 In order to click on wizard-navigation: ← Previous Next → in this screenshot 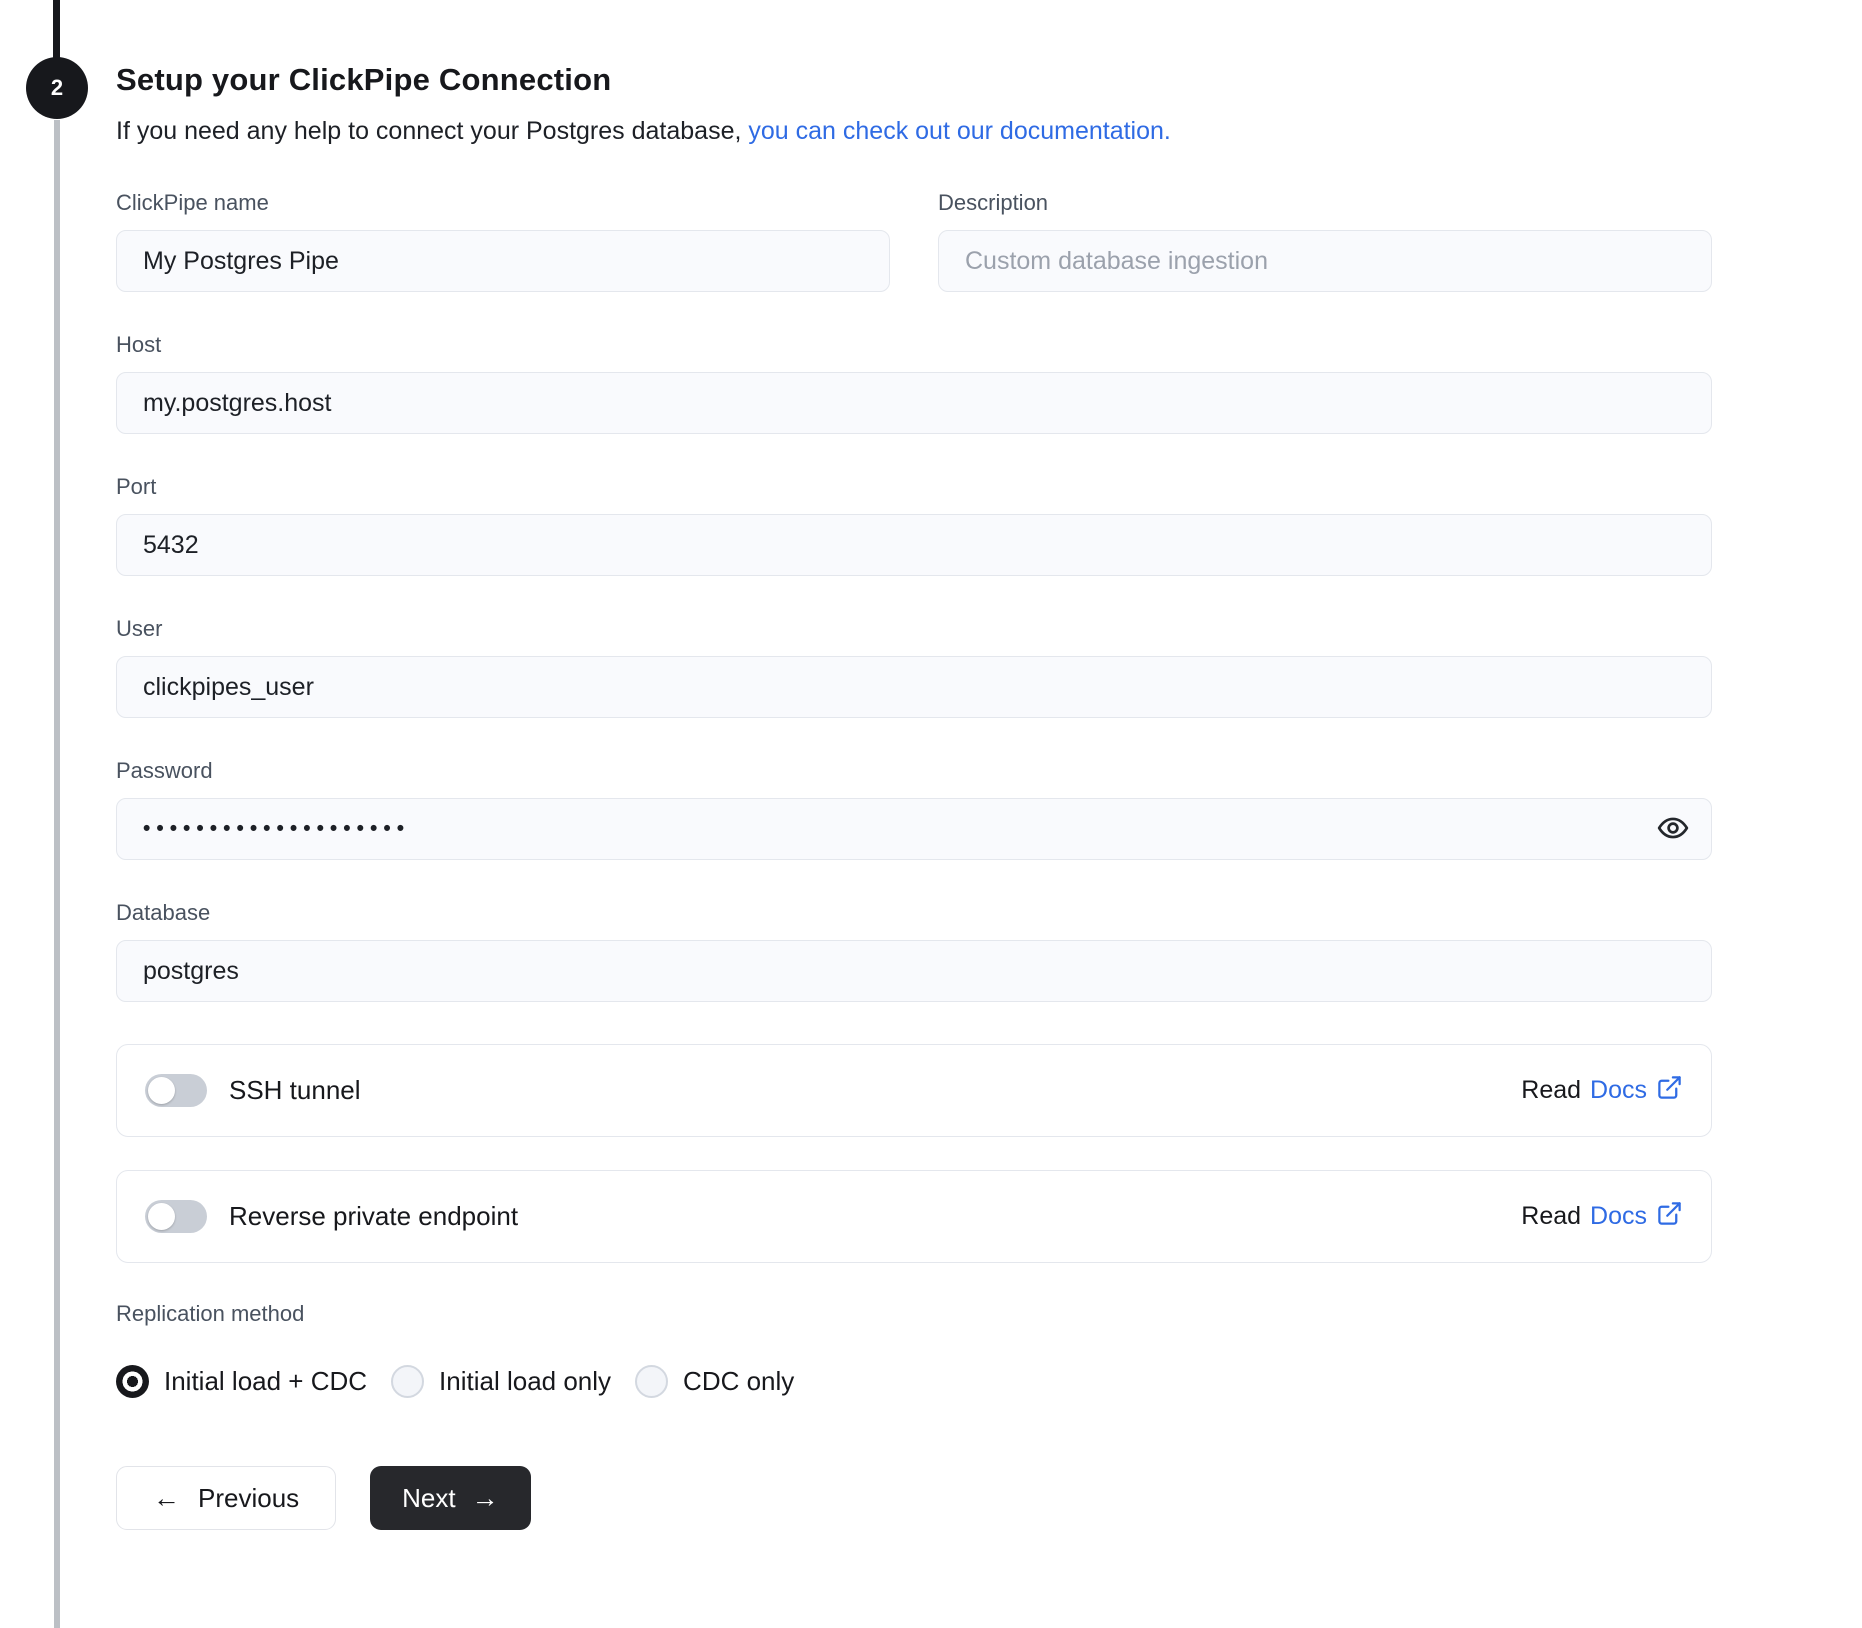, I will do `click(914, 1527)`.